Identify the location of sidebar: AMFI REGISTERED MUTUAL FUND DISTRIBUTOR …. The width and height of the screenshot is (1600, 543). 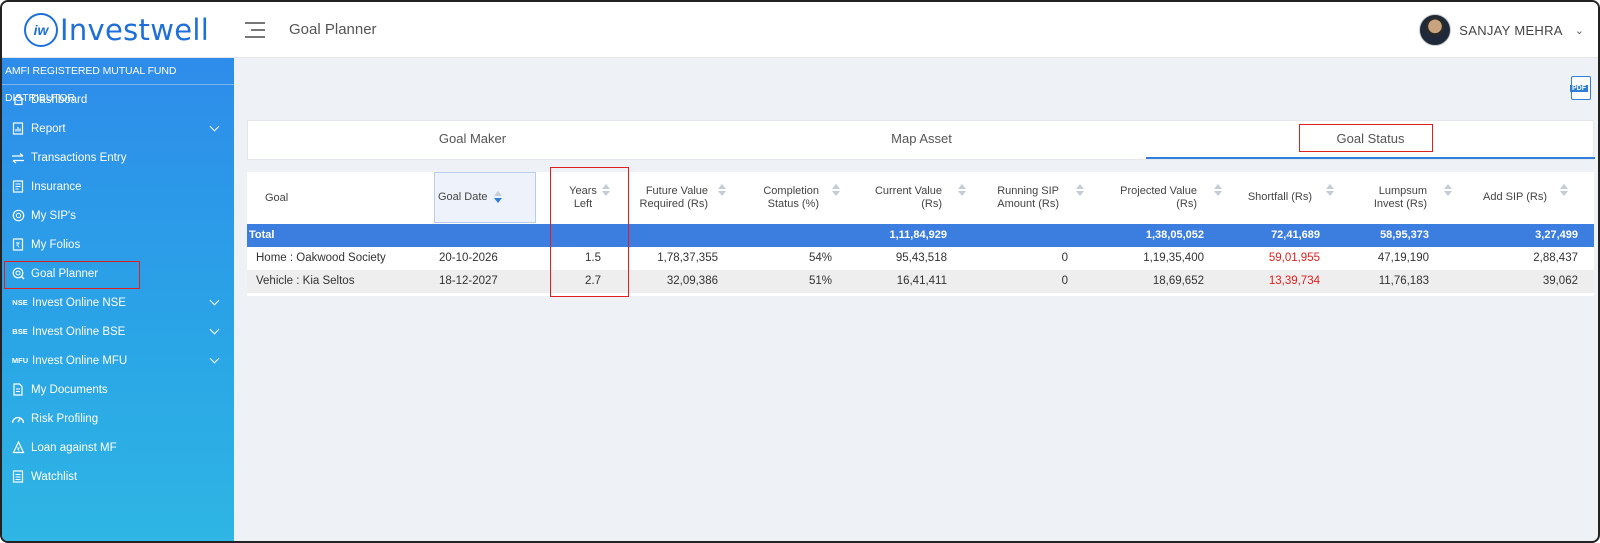
(118, 299).